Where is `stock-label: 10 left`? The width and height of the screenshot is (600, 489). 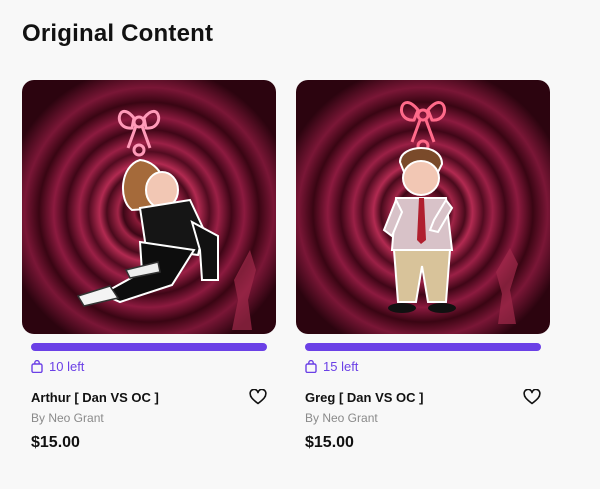
stock-label: 10 left is located at coordinates (67, 366).